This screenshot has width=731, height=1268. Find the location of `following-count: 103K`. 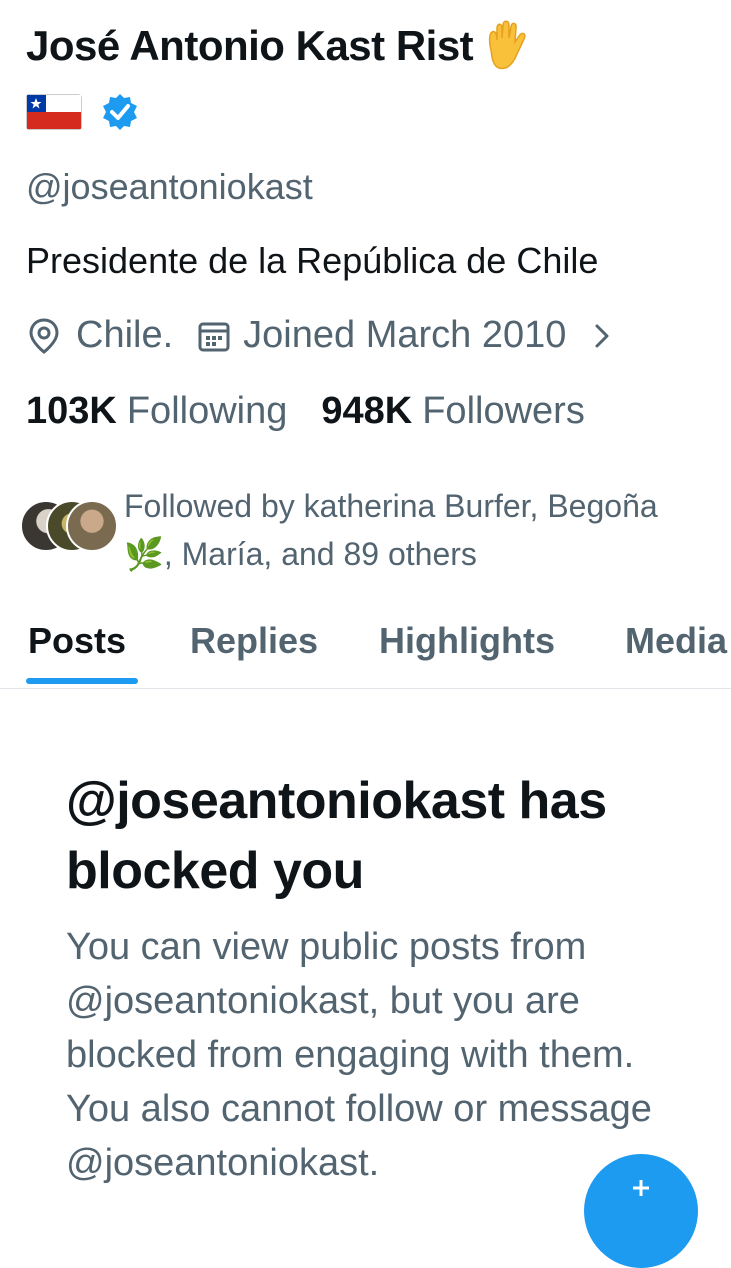

following-count: 103K is located at coordinates (71, 411).